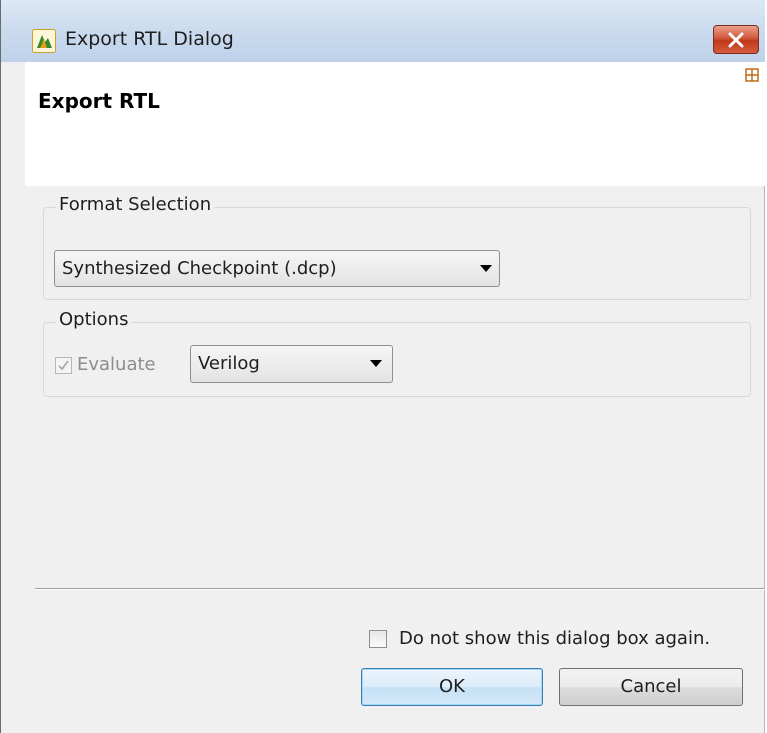 This screenshot has width=767, height=733. Describe the element at coordinates (651, 687) in the screenshot. I see `cancel-button: Cancel` at that location.